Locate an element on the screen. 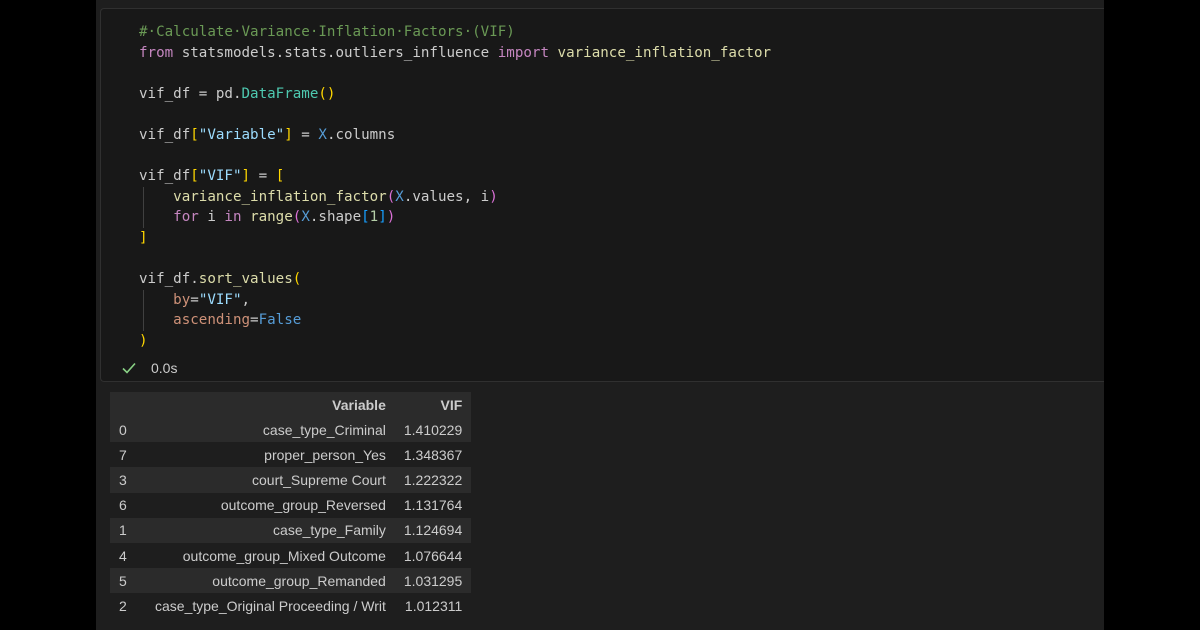  variable-cell: outcome_group_Remanded is located at coordinates (270, 581).